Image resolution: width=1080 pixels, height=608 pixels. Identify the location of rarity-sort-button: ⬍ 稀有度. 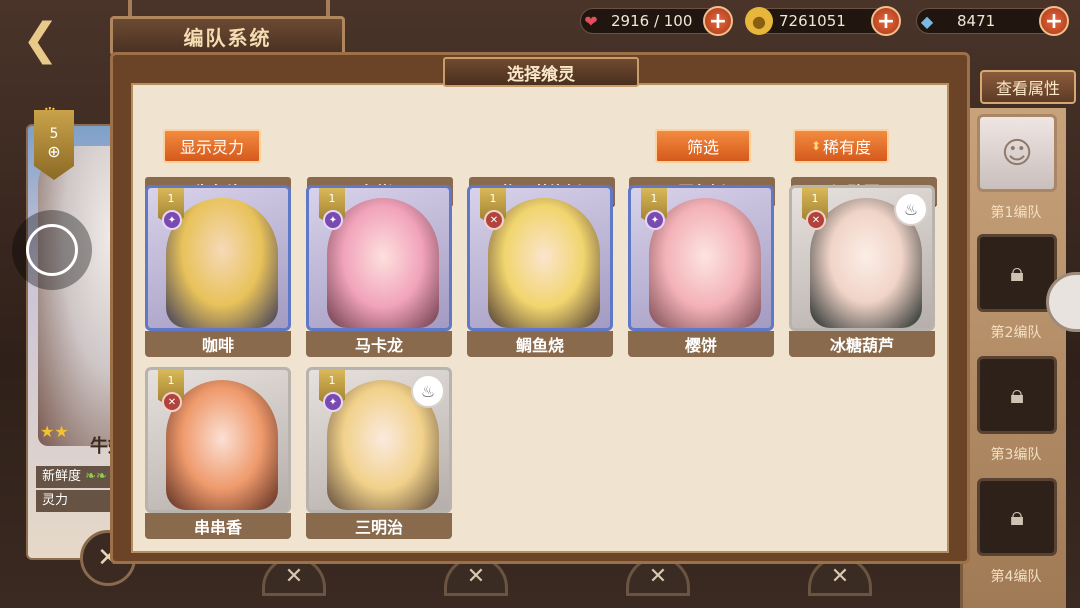
(841, 146).